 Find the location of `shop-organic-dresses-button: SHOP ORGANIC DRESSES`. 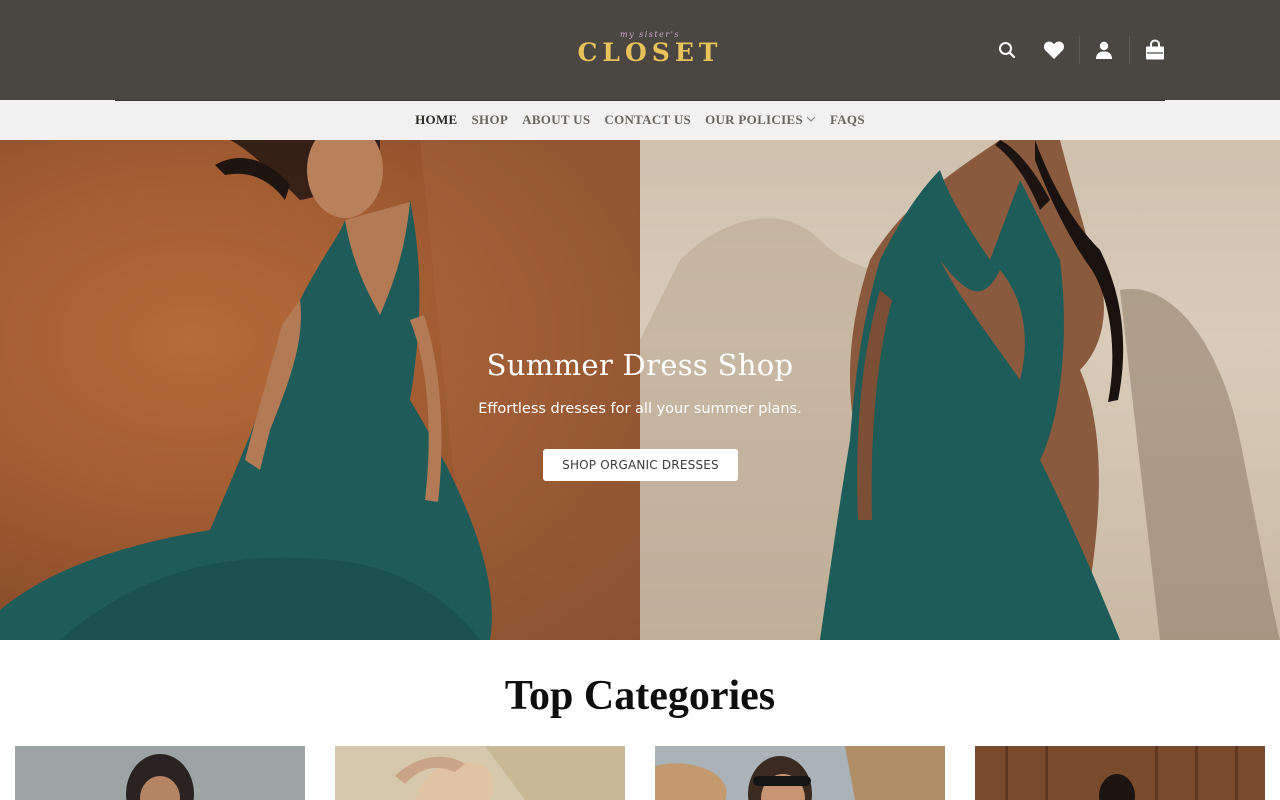

shop-organic-dresses-button: SHOP ORGANIC DRESSES is located at coordinates (640, 465).